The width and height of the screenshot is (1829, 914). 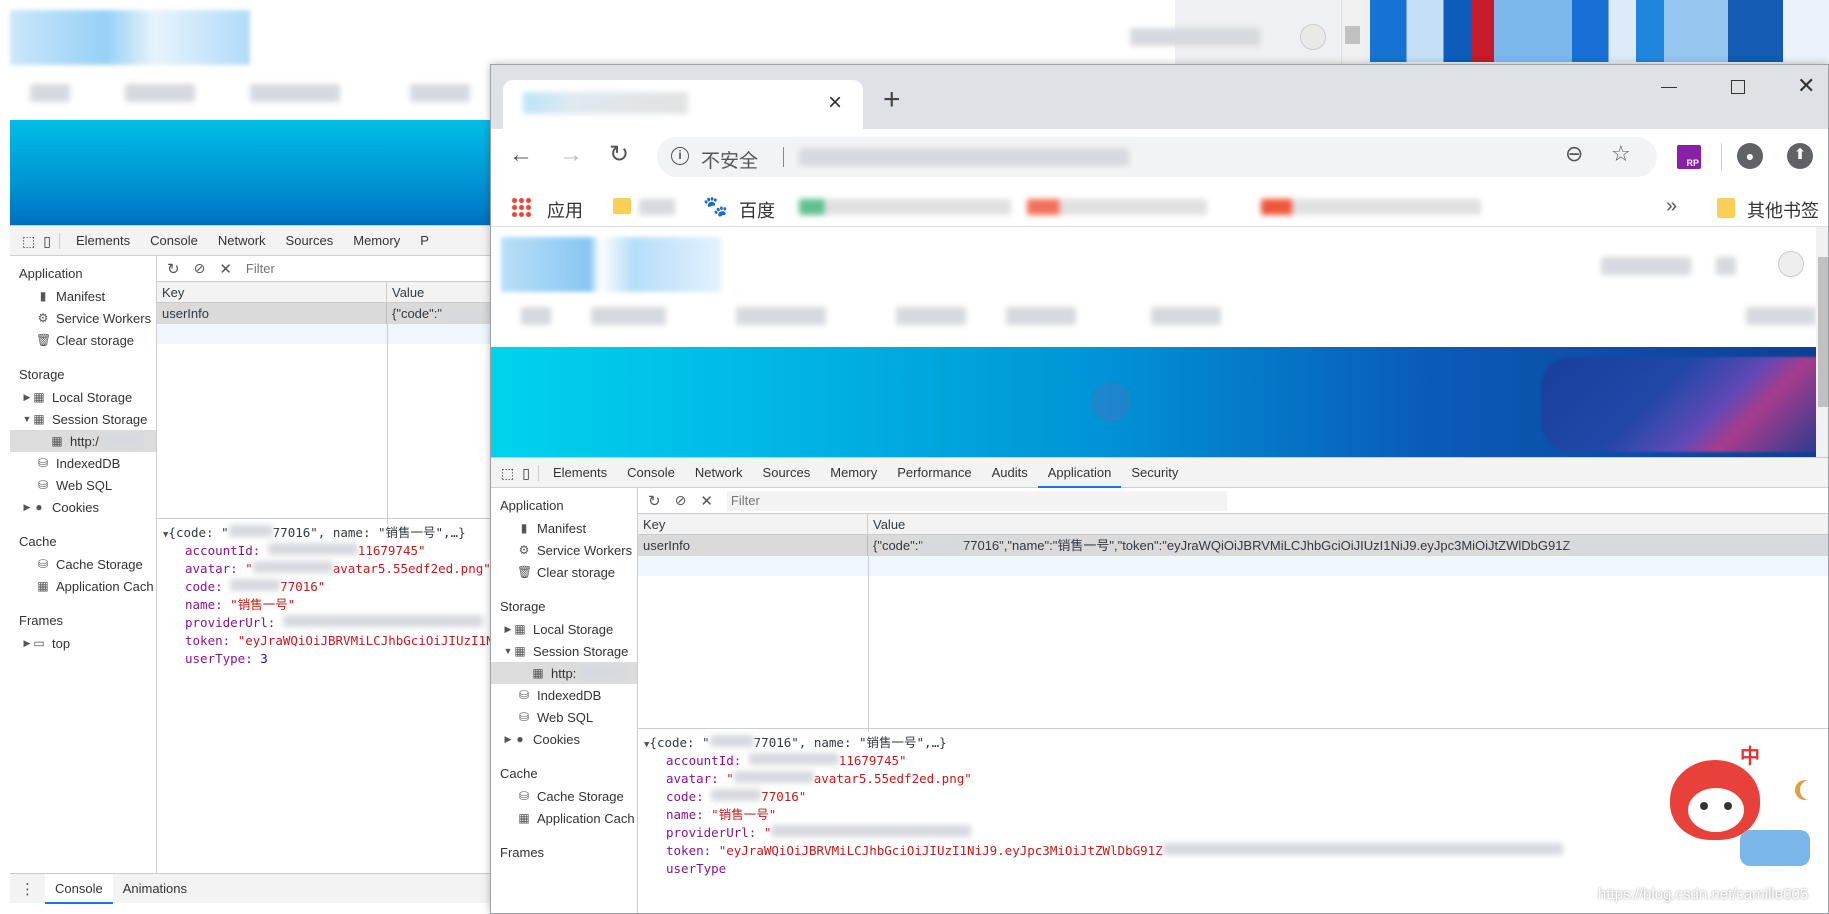 I want to click on item-local-storage: ▶ ▦ Local Storage, so click(x=564, y=629).